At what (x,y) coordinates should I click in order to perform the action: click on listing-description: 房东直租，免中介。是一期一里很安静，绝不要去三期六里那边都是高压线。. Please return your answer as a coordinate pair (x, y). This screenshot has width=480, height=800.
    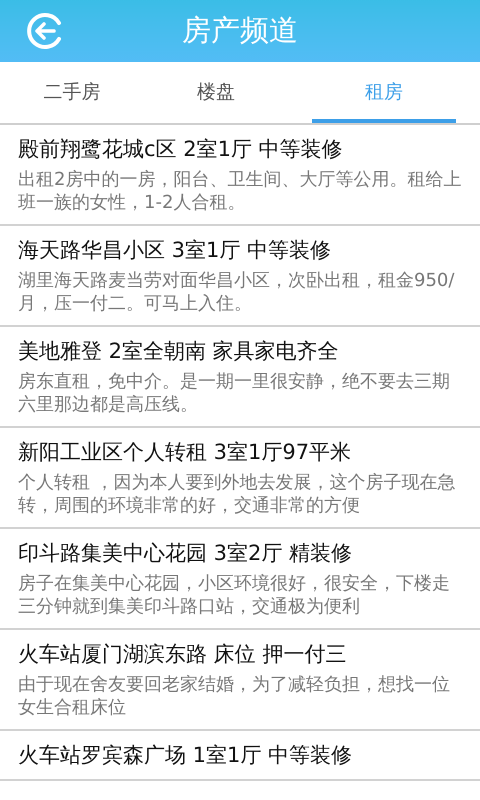
    Looking at the image, I should click on (234, 393).